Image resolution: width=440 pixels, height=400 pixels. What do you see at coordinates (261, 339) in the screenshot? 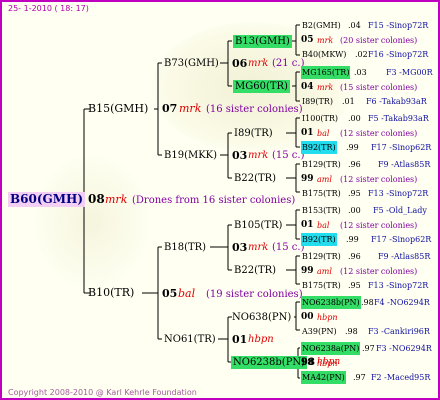
I see `gen2-name: hbpn` at bounding box center [261, 339].